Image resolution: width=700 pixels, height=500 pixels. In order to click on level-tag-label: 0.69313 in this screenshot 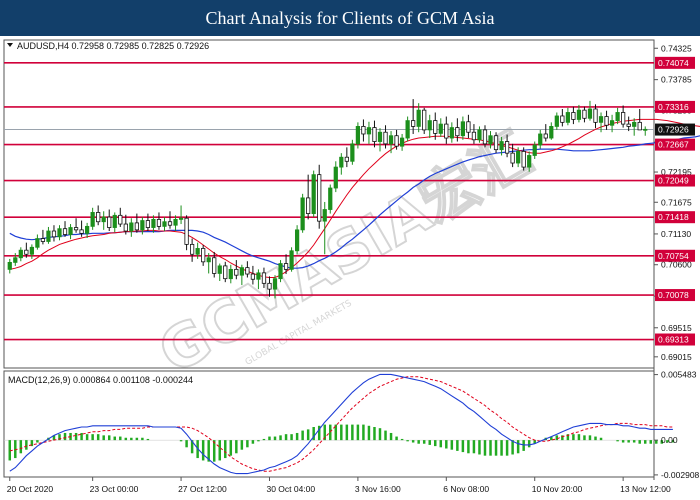, I will do `click(673, 340)`.